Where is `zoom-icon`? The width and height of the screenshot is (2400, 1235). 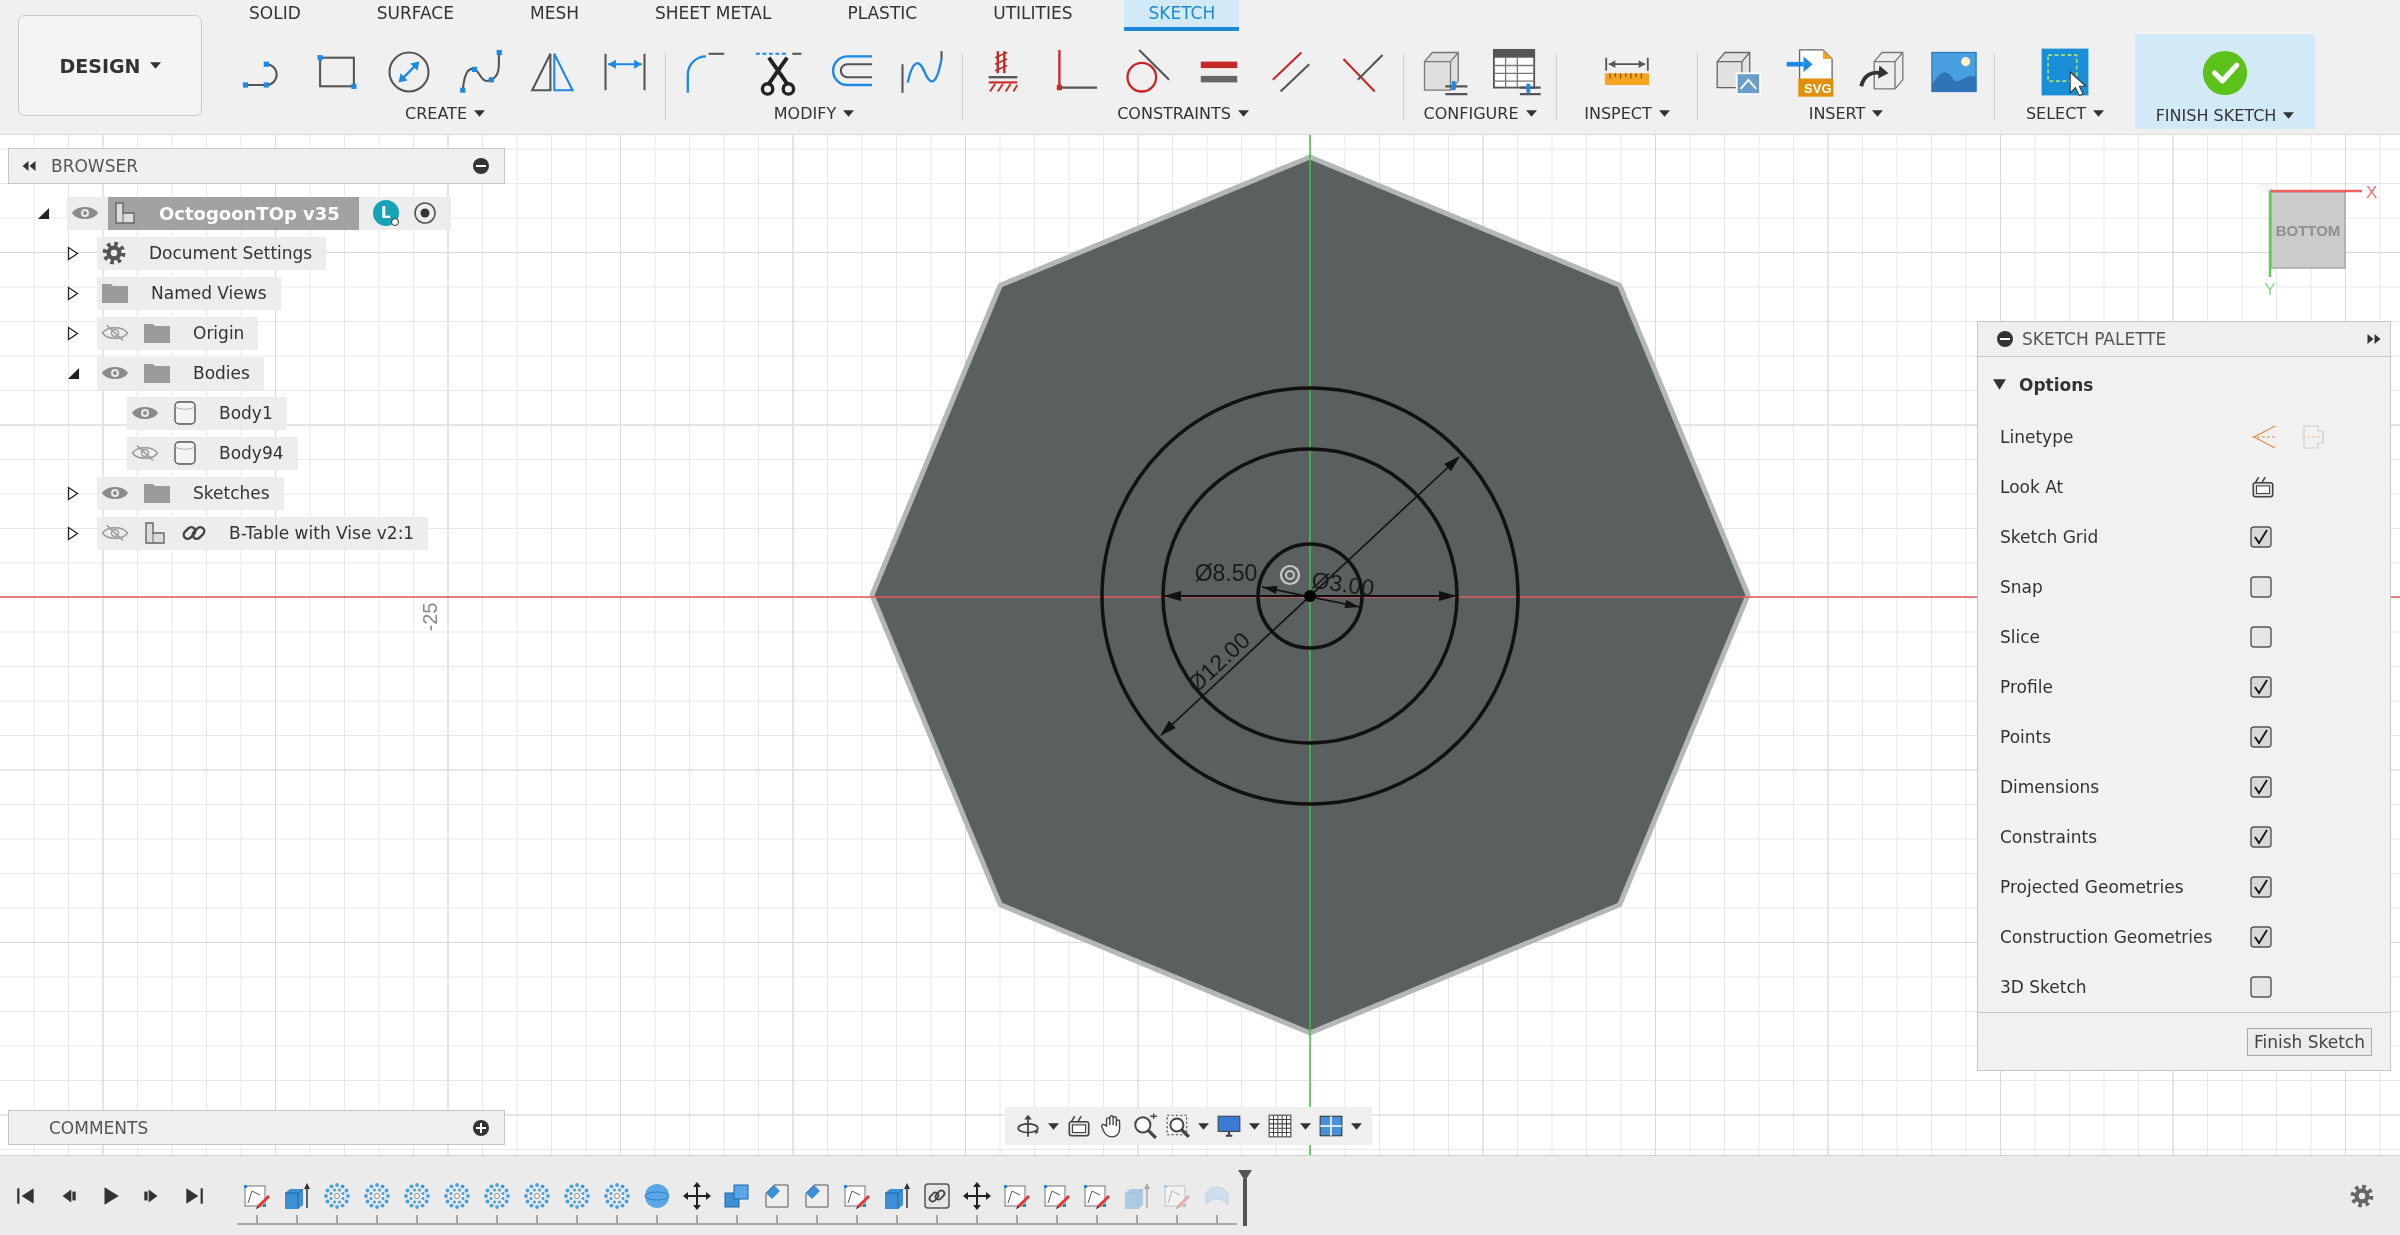 zoom-icon is located at coordinates (1145, 1126).